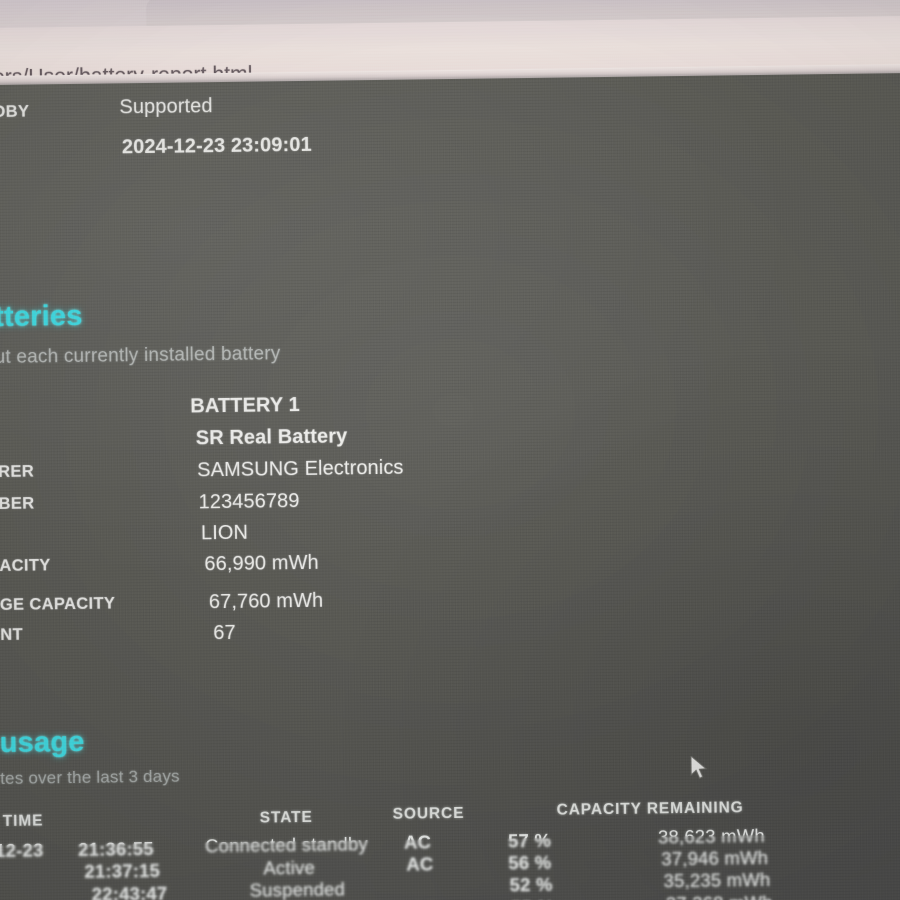 This screenshot has width=900, height=900. Describe the element at coordinates (249, 502) in the screenshot. I see `battery-serial-value: 123456789` at that location.